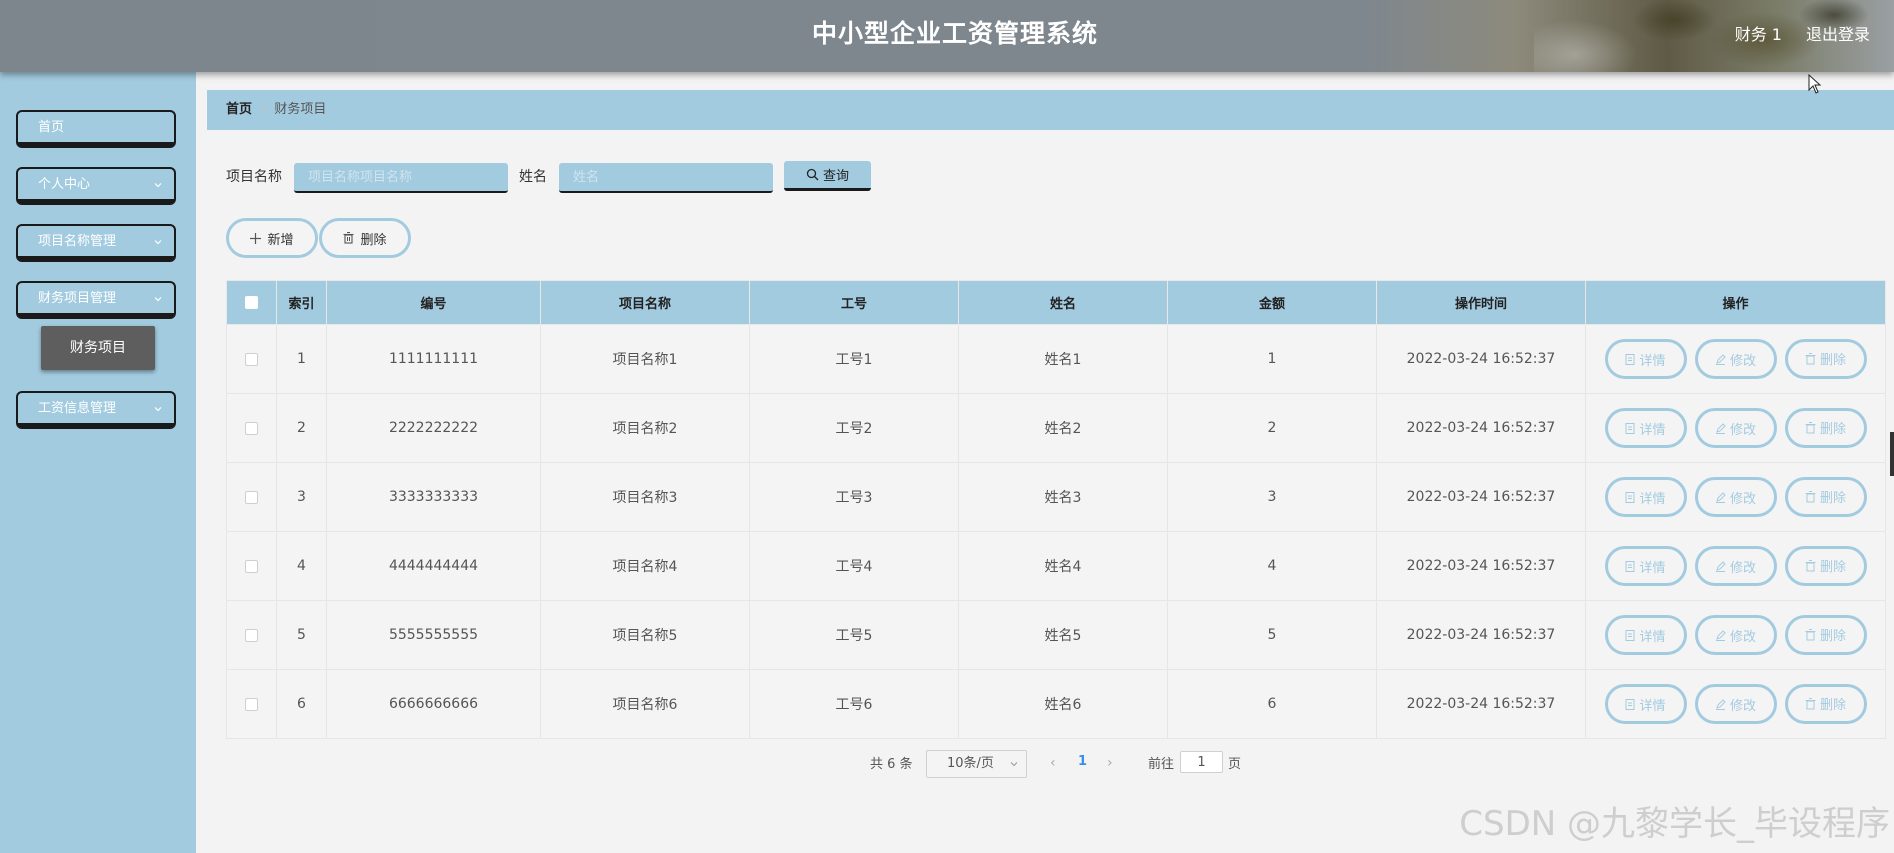 The height and width of the screenshot is (853, 1894). Describe the element at coordinates (1082, 761) in the screenshot. I see `page-number-1: 1` at that location.